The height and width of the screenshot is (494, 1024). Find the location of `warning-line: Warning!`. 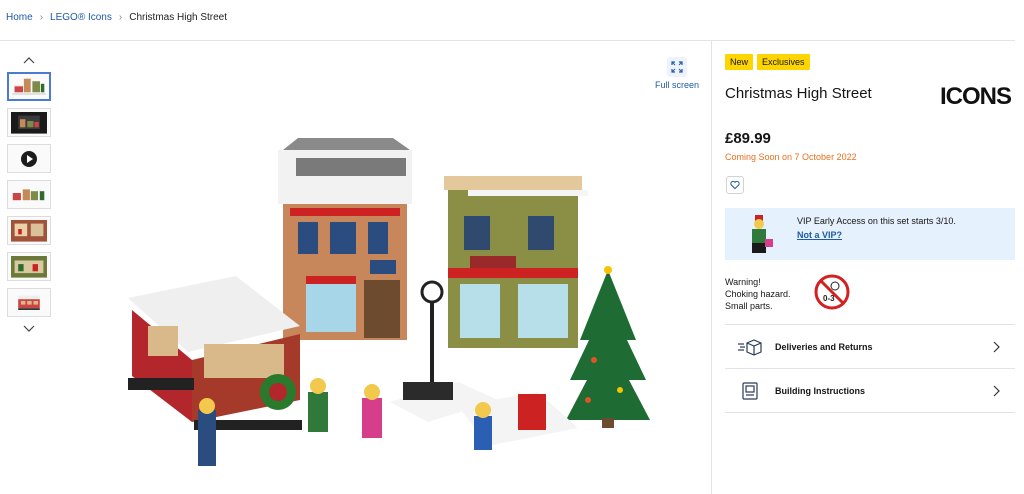

warning-line: Warning! is located at coordinates (743, 282).